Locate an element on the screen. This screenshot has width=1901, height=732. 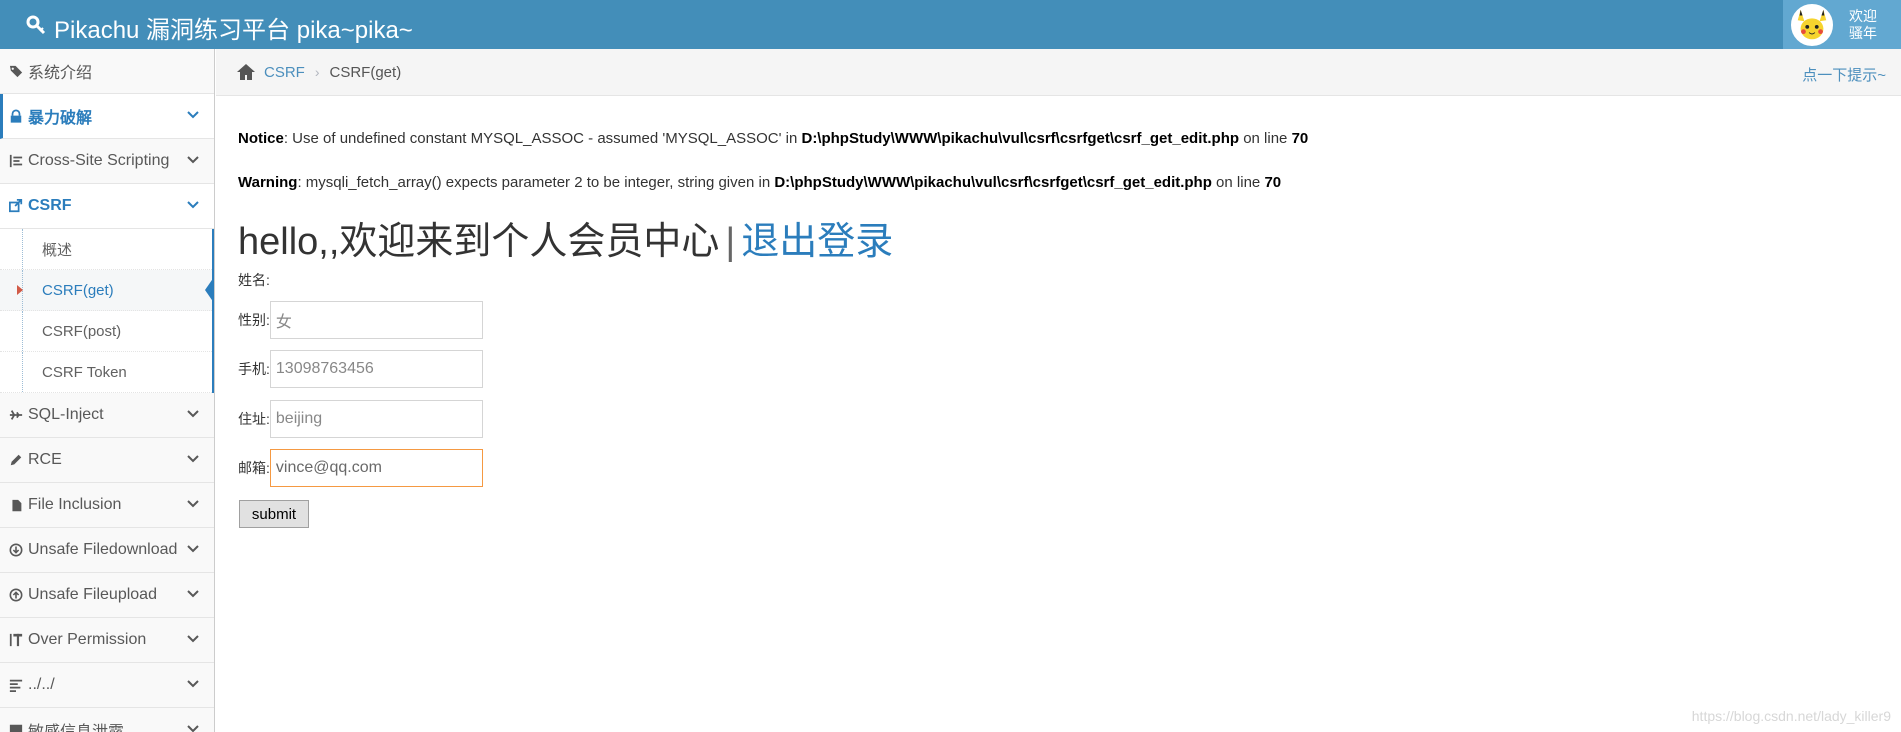
app-title: Pikachu 漏洞练习平台 pika~pika~ is located at coordinates (233, 30).